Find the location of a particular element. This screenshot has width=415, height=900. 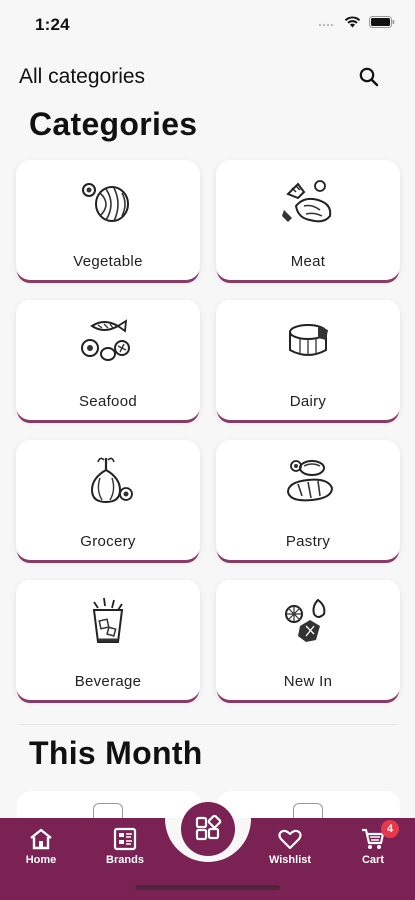

category-card-meat: Meat is located at coordinates (308, 220).